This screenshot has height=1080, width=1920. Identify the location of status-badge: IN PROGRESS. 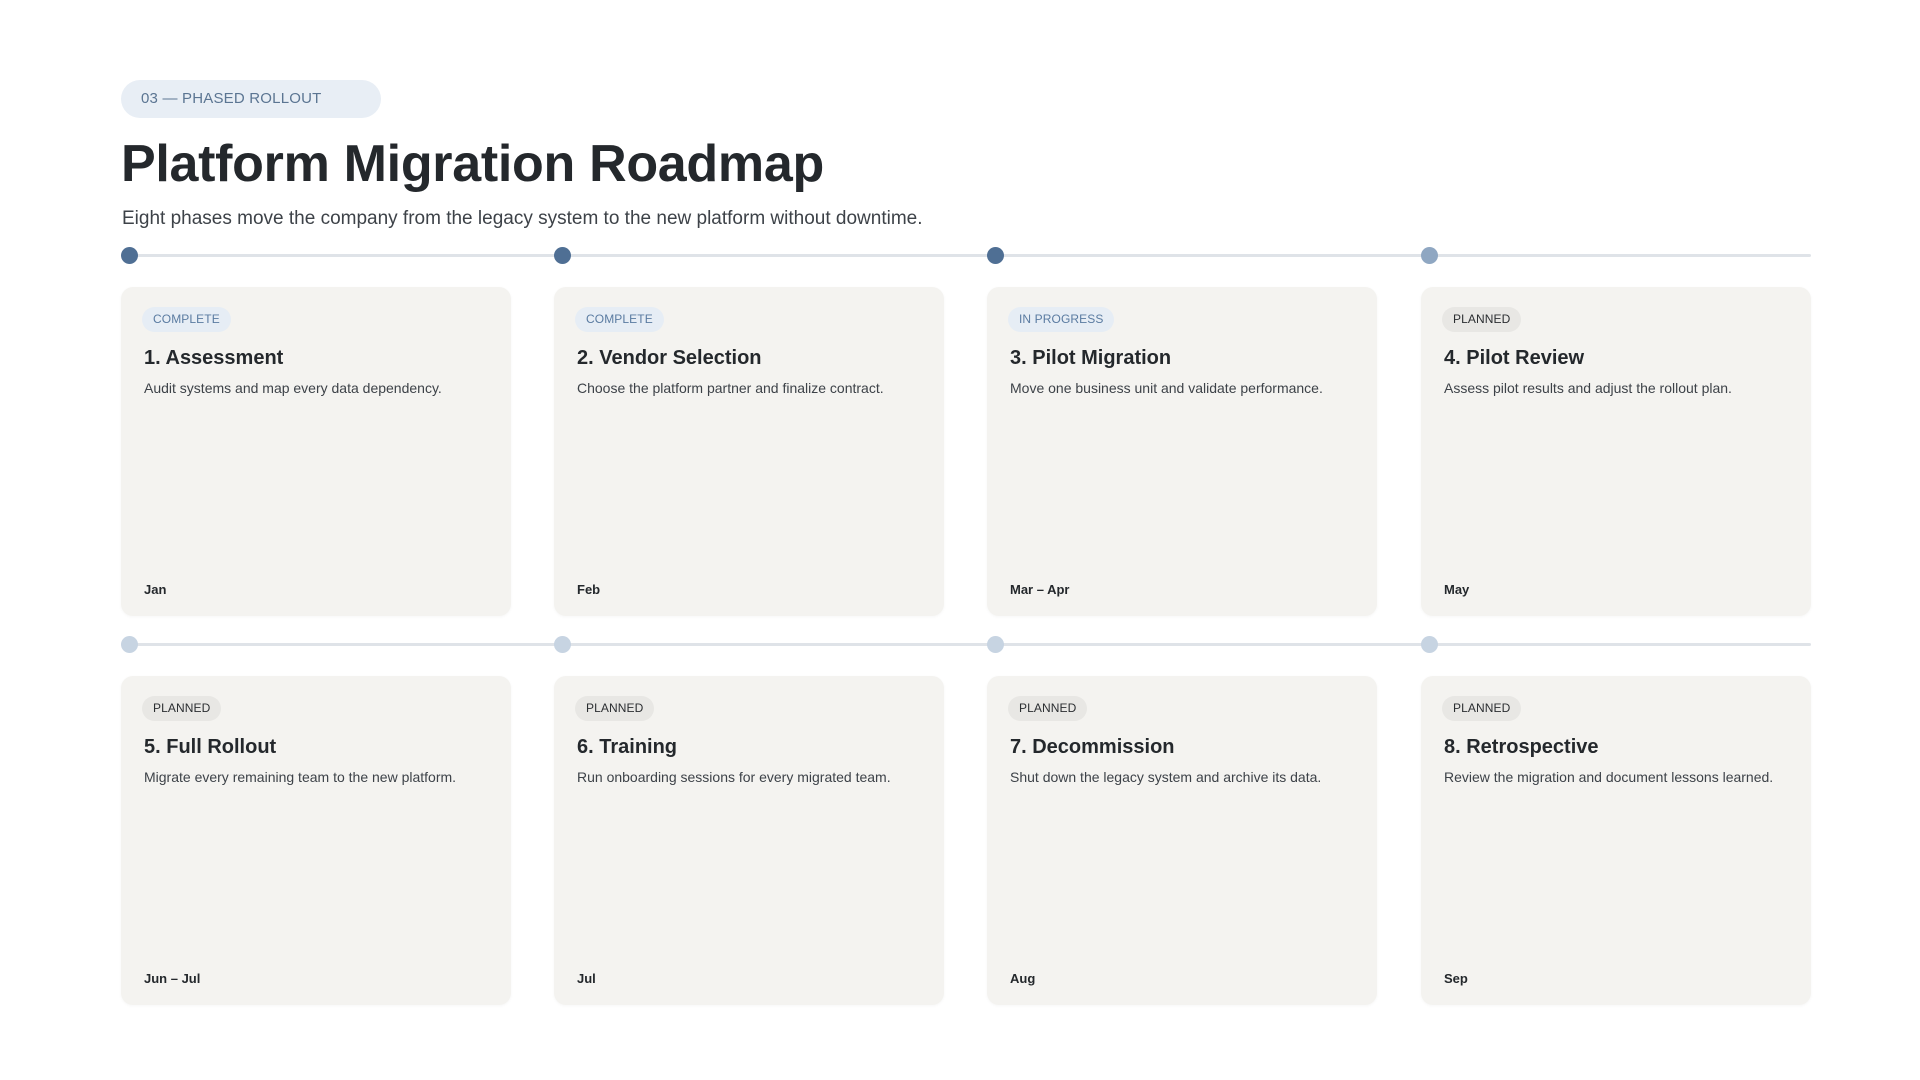
(1061, 319).